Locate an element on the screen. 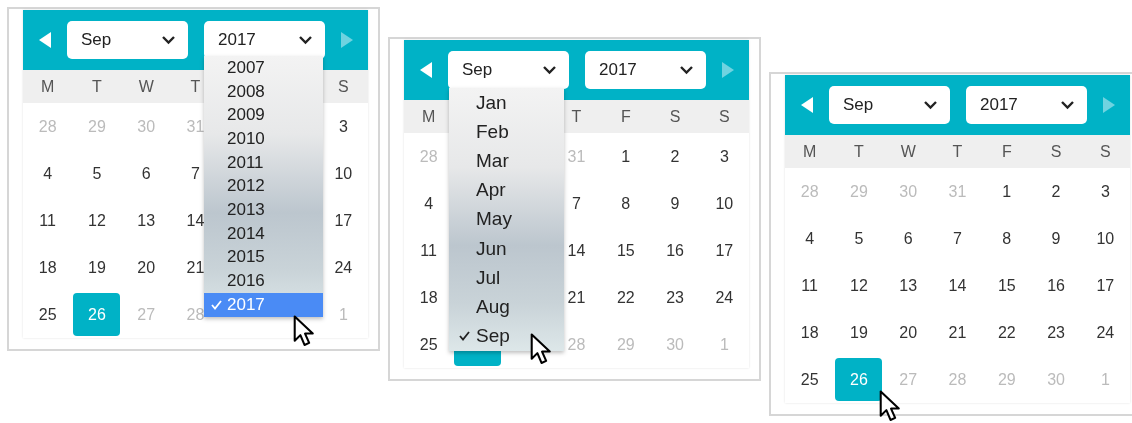 This screenshot has width=1132, height=423. day-cell: 7 is located at coordinates (957, 238).